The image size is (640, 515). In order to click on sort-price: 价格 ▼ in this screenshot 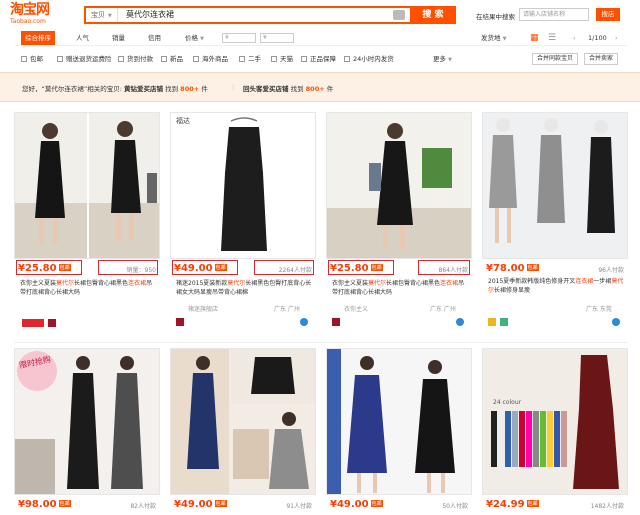, I will do `click(194, 38)`.